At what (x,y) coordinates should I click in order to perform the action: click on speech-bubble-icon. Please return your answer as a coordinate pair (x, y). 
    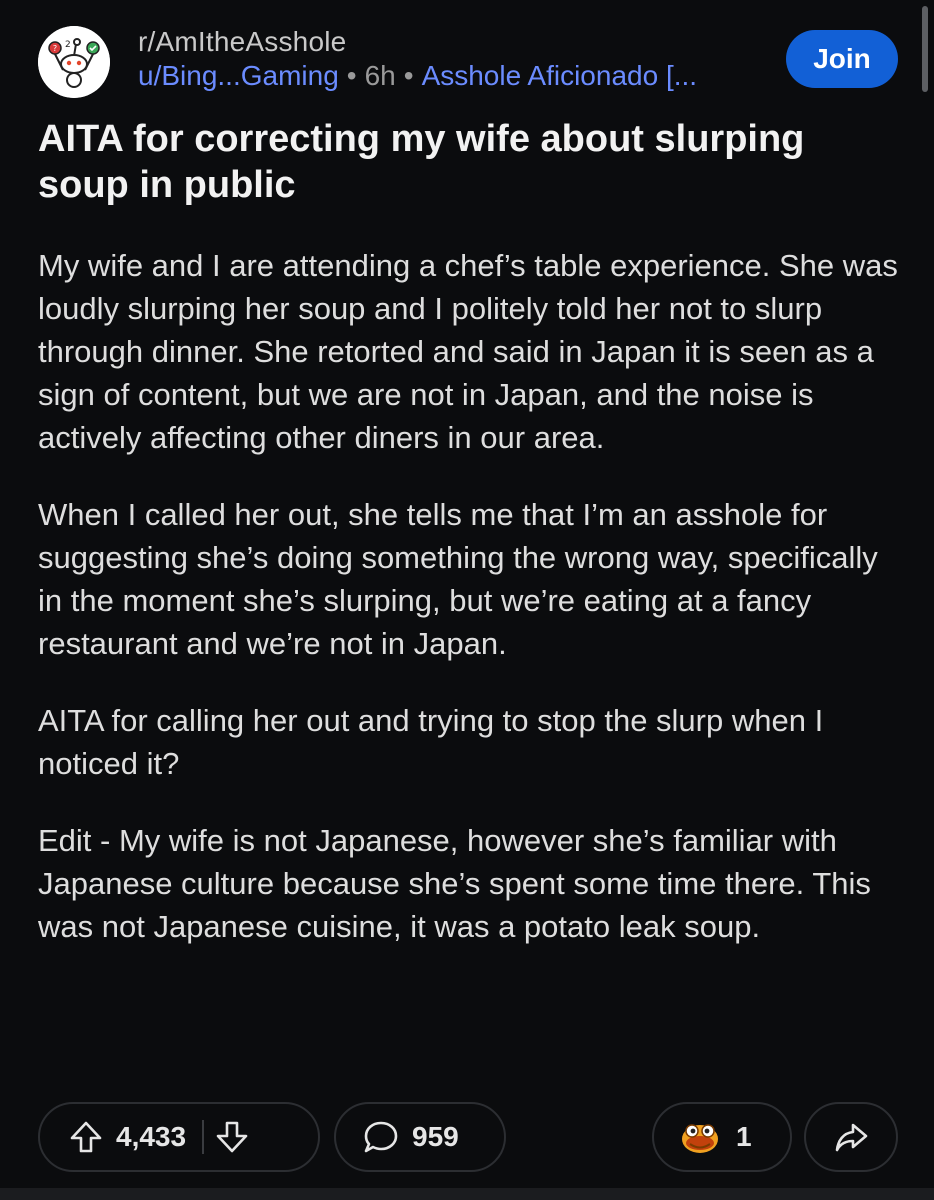
    Looking at the image, I should click on (381, 1137).